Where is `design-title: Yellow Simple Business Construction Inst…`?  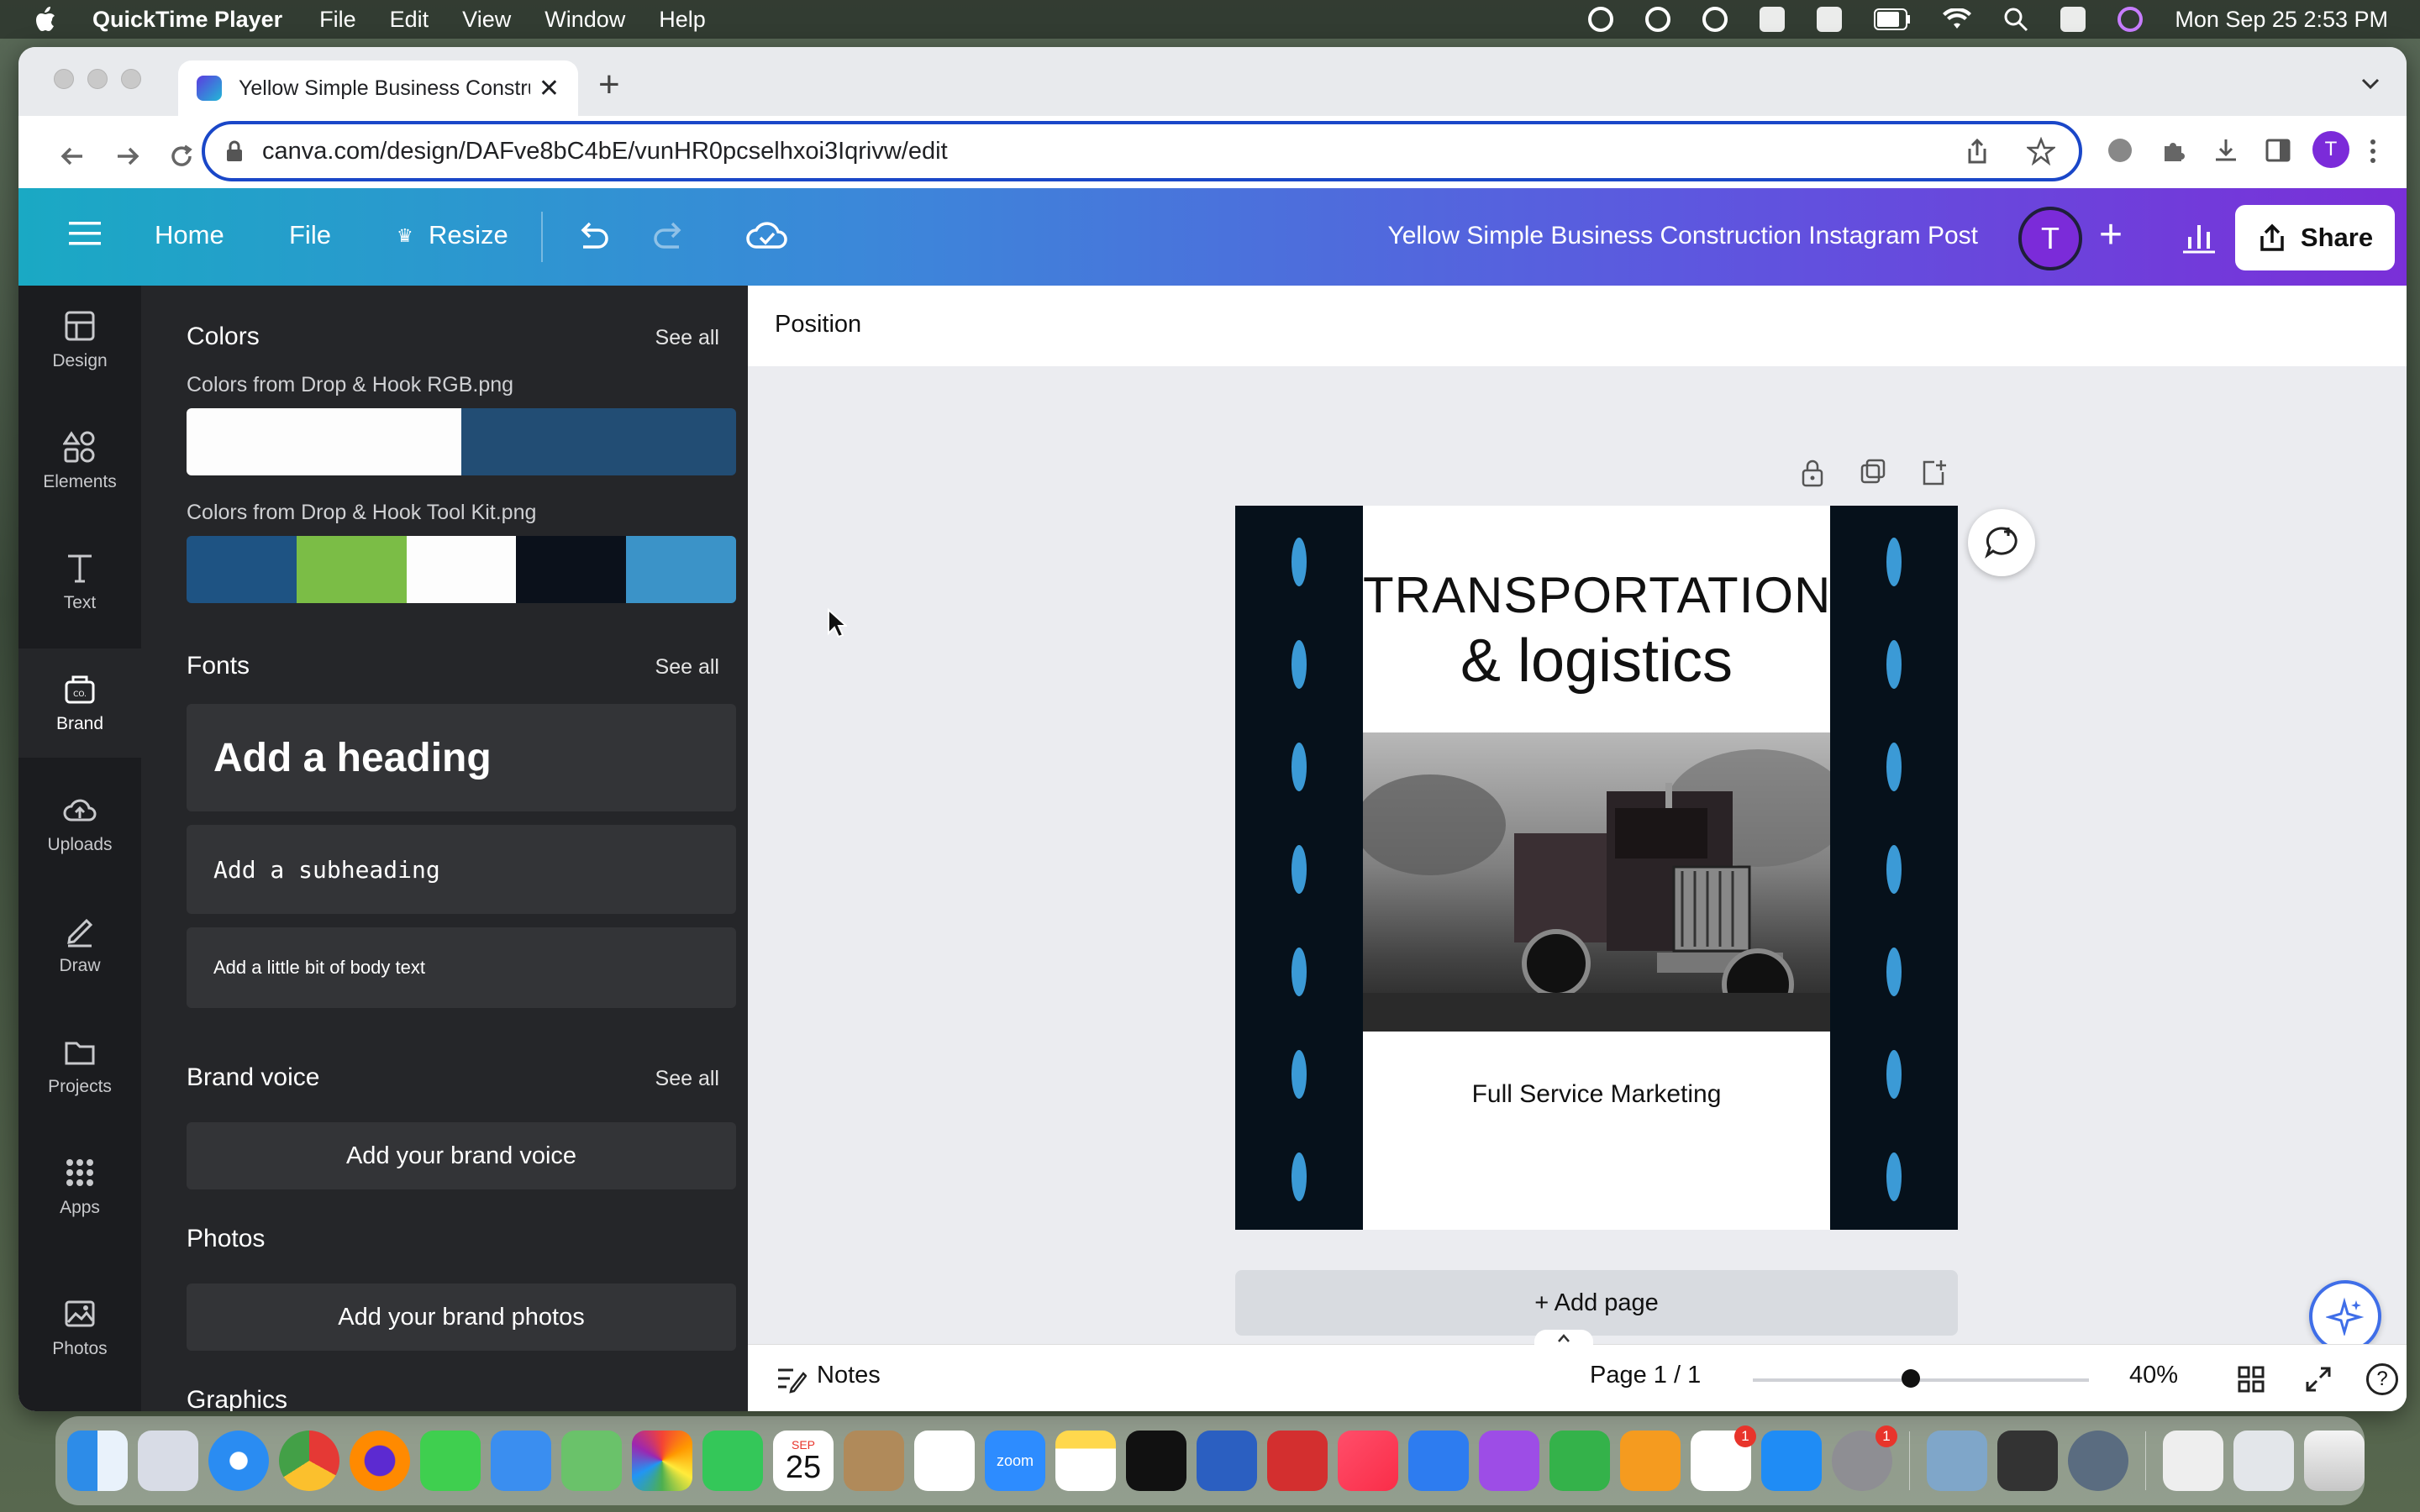 design-title: Yellow Simple Business Construction Inst… is located at coordinates (1682, 236).